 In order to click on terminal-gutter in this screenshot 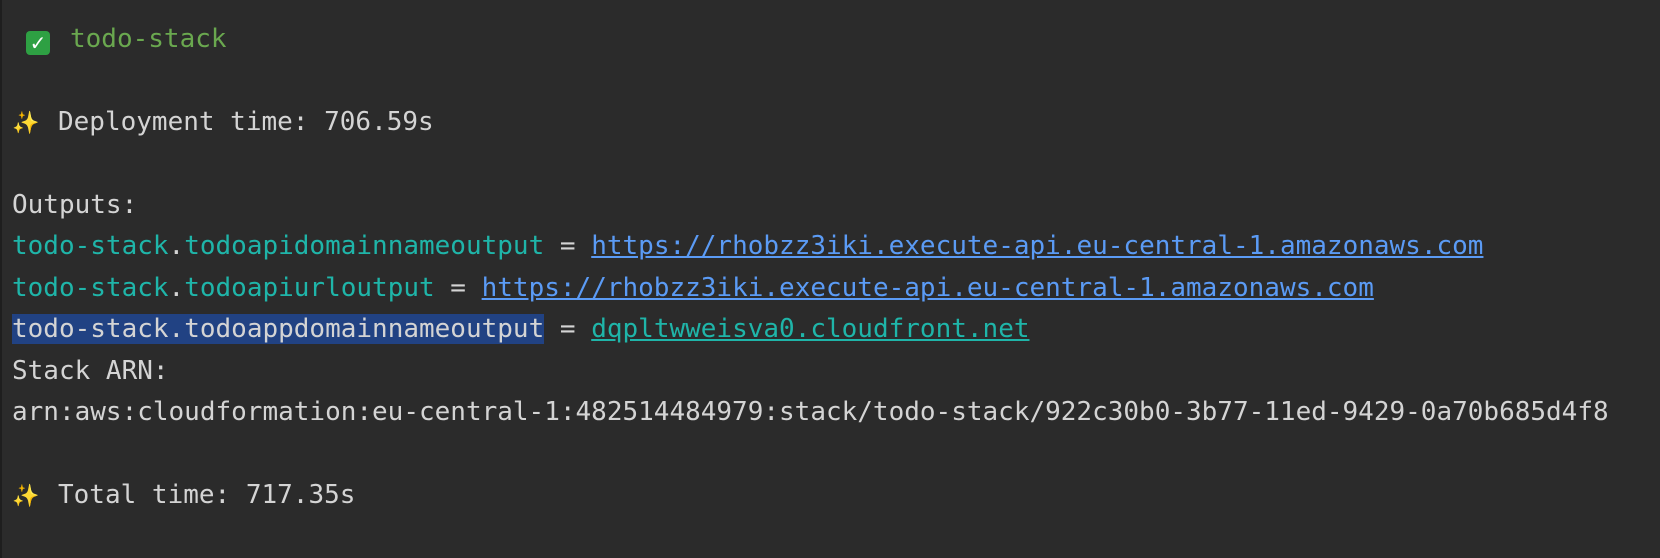, I will do `click(1, 279)`.